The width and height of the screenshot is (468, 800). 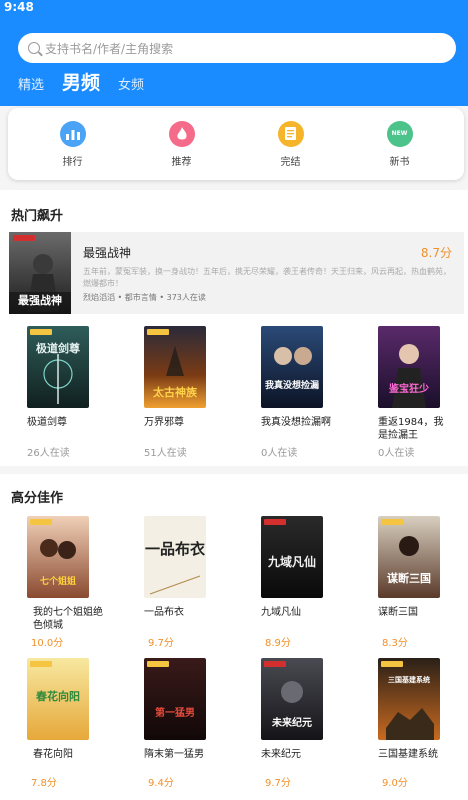 I want to click on top-book: 春花向阳 春花向阳 7.8分, so click(x=56, y=723).